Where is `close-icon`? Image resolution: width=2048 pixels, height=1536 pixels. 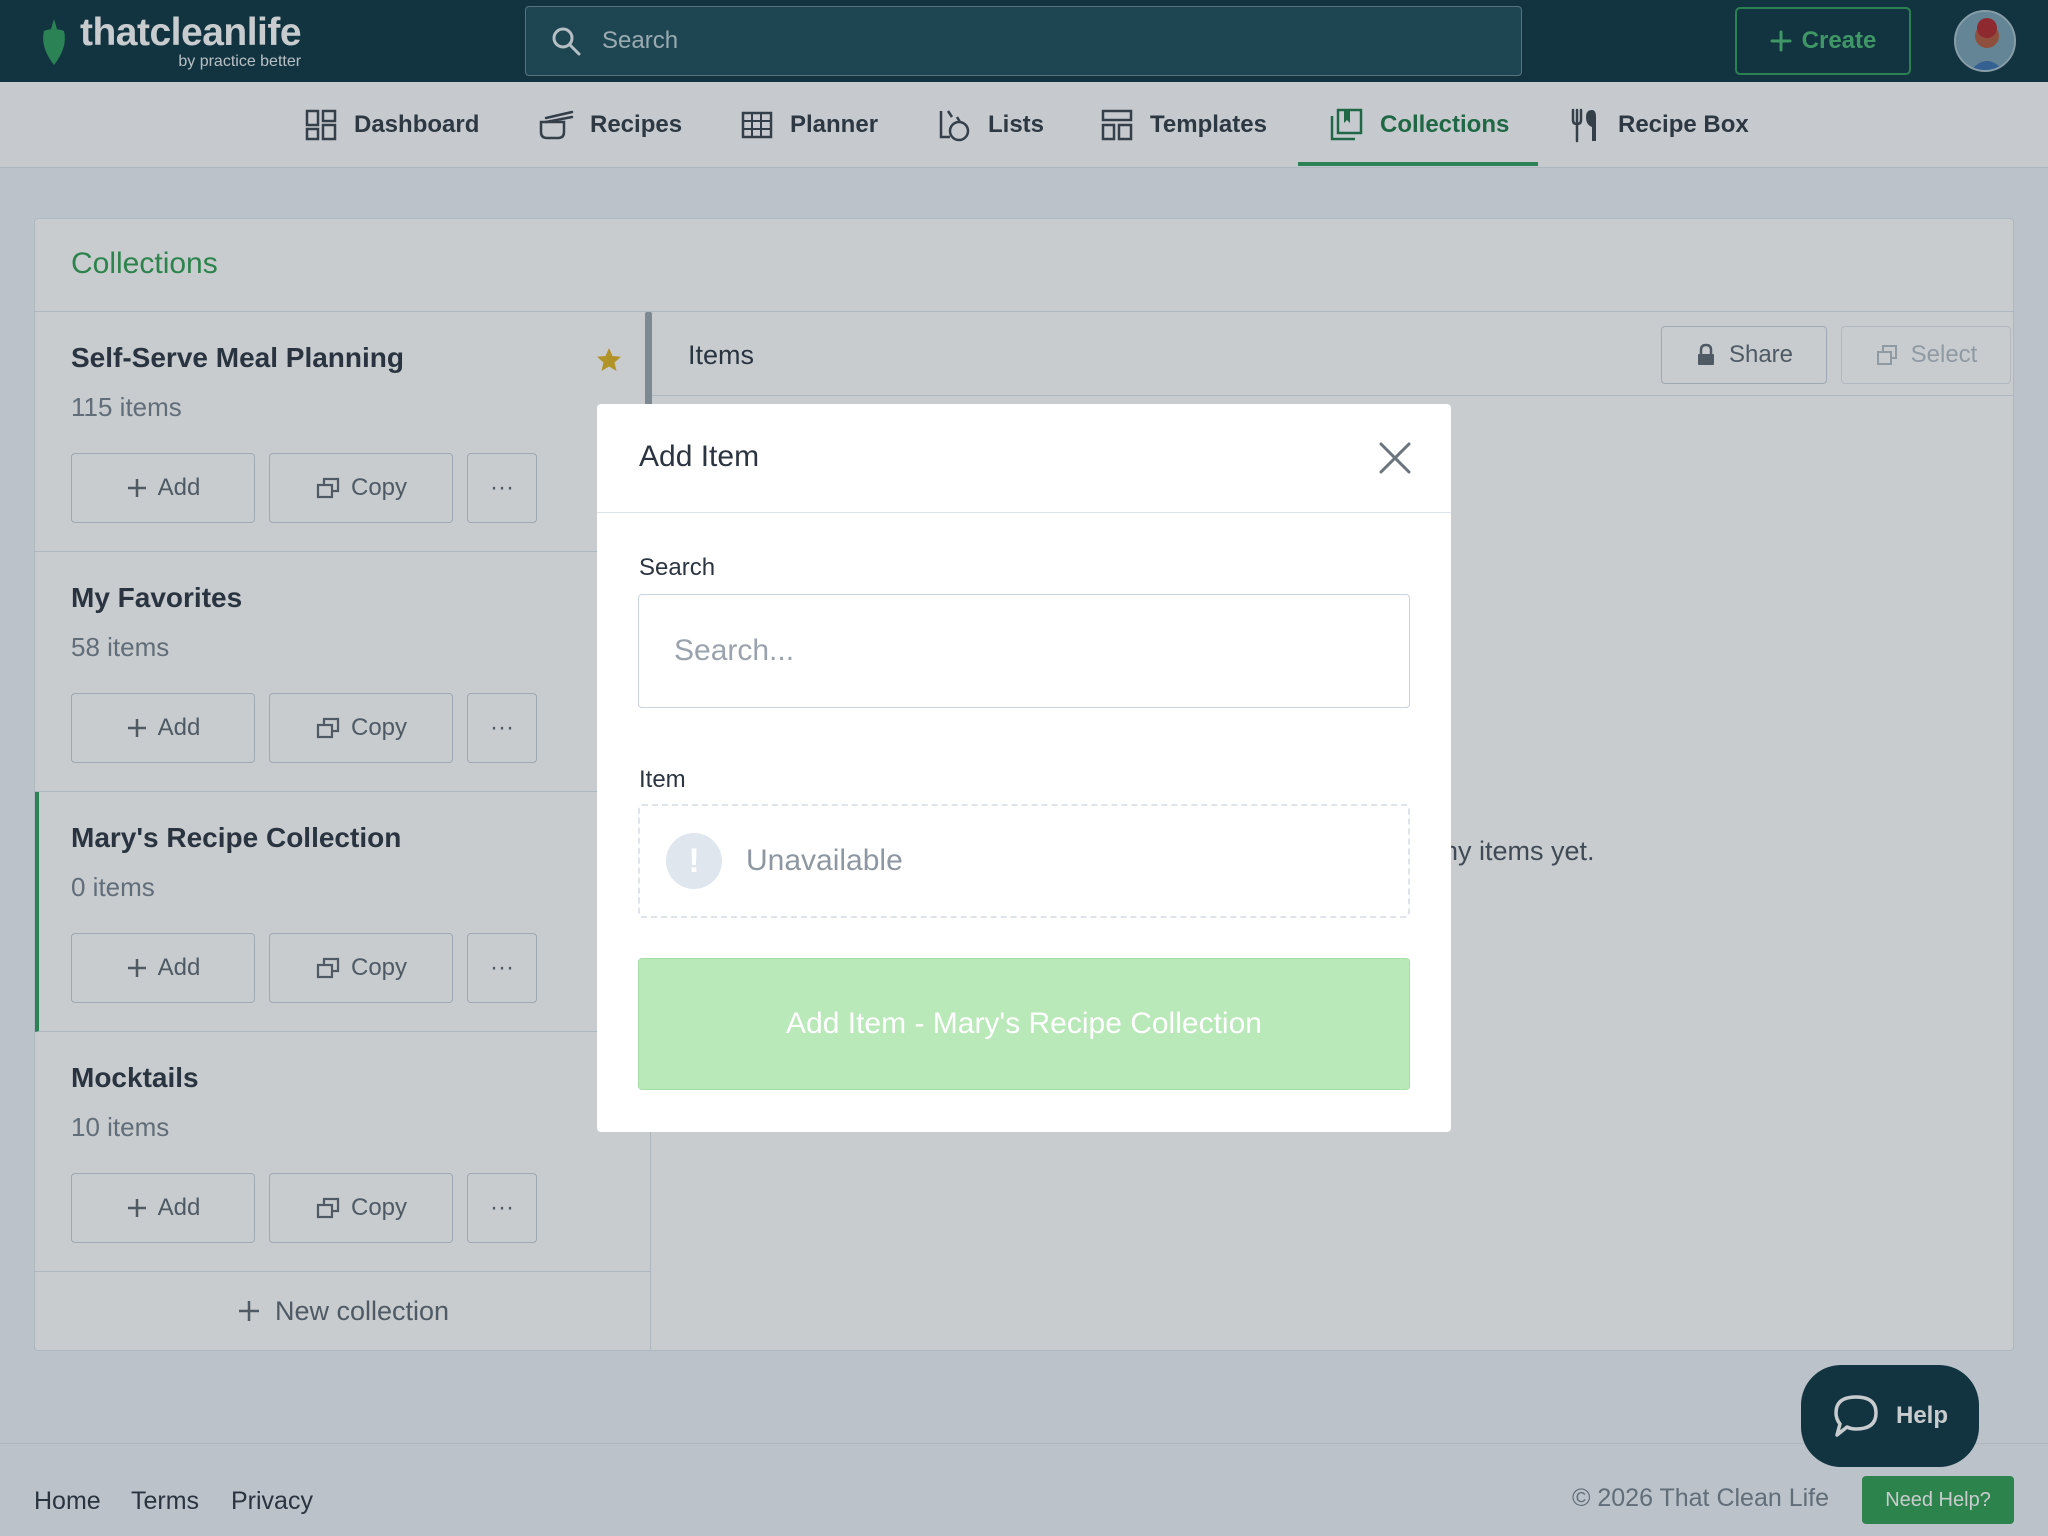
close-icon is located at coordinates (1395, 458).